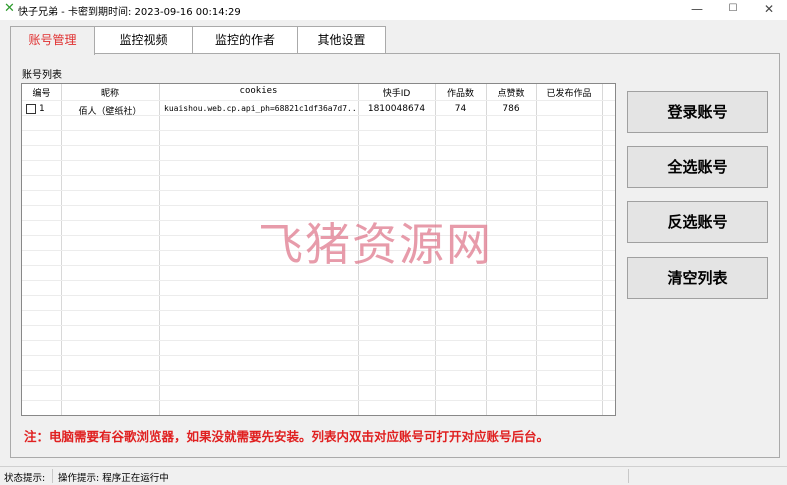  What do you see at coordinates (52, 40) in the screenshot?
I see `tab-account-management: 账号管理` at bounding box center [52, 40].